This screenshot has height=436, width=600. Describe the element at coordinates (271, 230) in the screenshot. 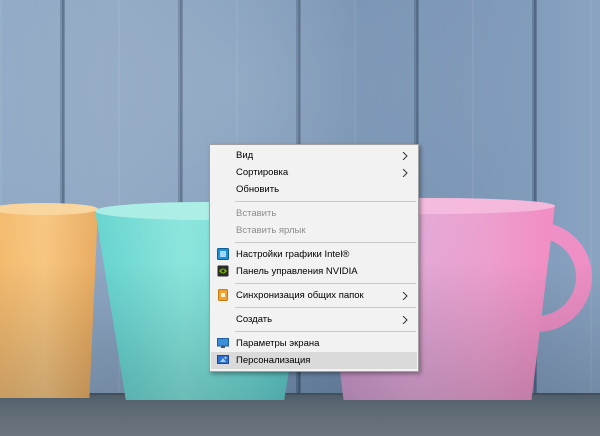

I see `menu-item-label: Вставить ярлык` at that location.